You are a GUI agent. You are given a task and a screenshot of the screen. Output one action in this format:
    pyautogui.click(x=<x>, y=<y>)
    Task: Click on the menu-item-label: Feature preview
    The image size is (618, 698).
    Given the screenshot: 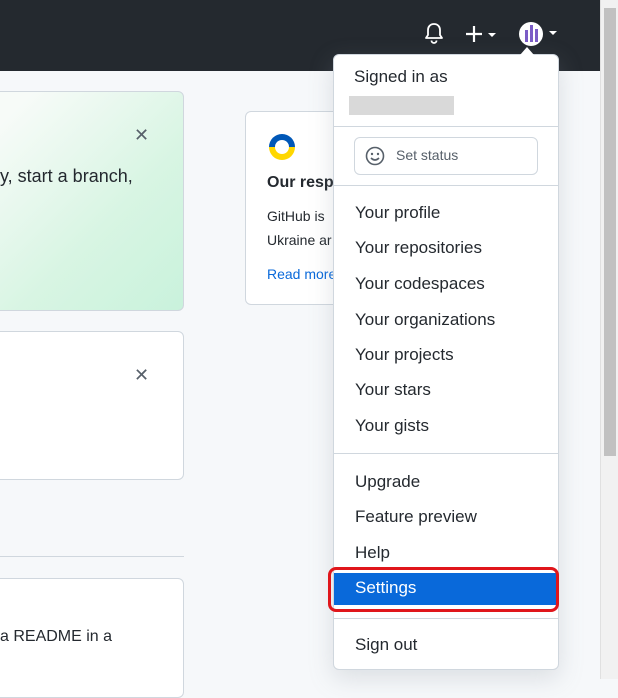 What is the action you would take?
    pyautogui.click(x=416, y=516)
    